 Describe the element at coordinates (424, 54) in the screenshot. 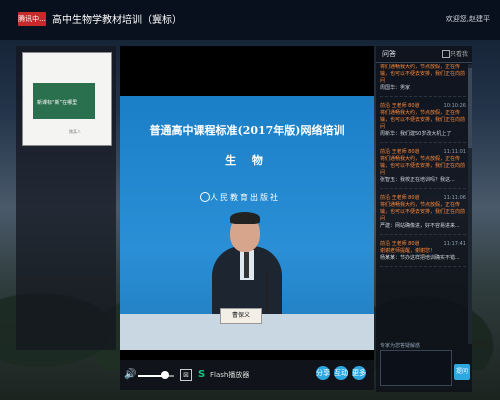

I see `qa-header: 问答 只看我` at that location.